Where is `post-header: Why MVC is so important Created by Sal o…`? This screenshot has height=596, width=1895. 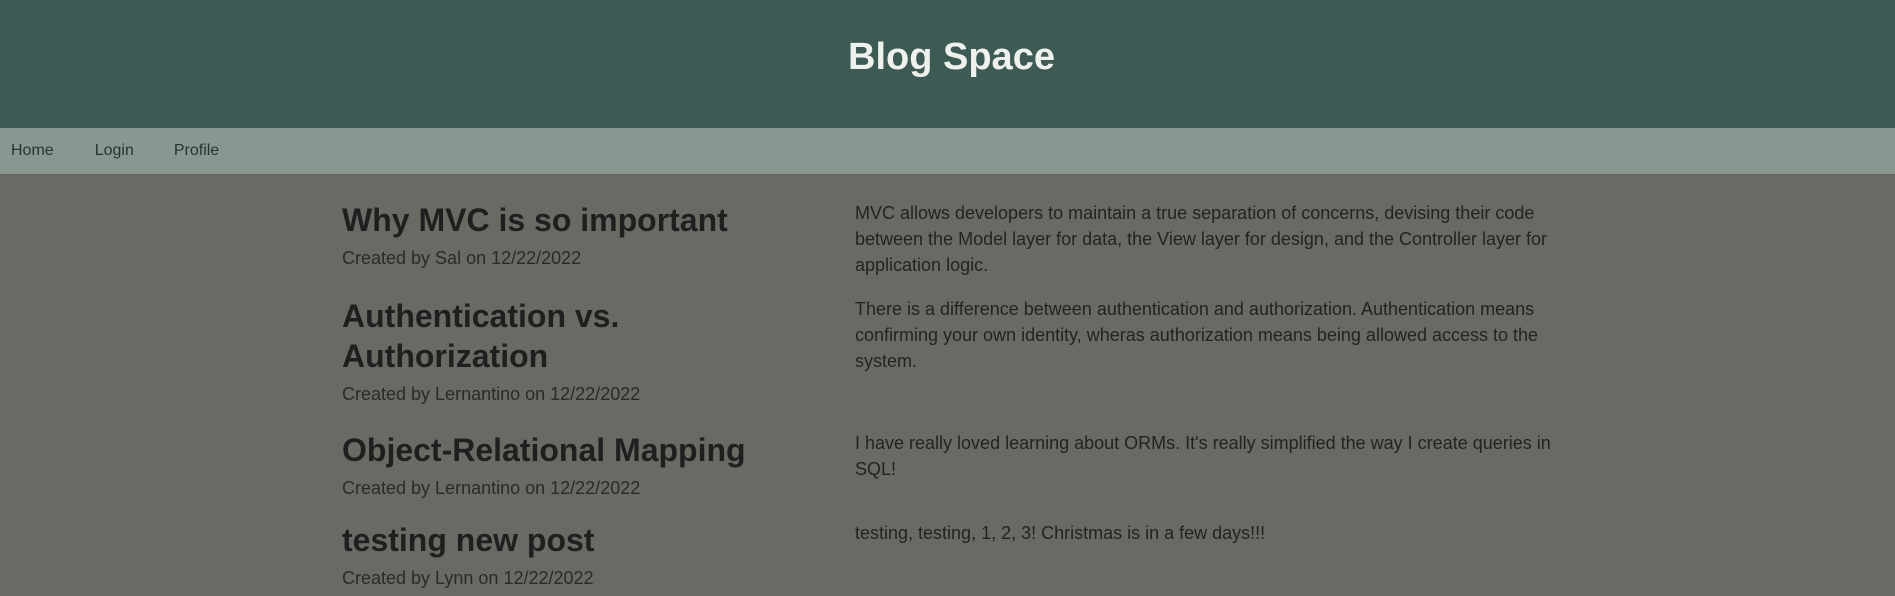 post-header: Why MVC is so important Created by Sal o… is located at coordinates (577, 234).